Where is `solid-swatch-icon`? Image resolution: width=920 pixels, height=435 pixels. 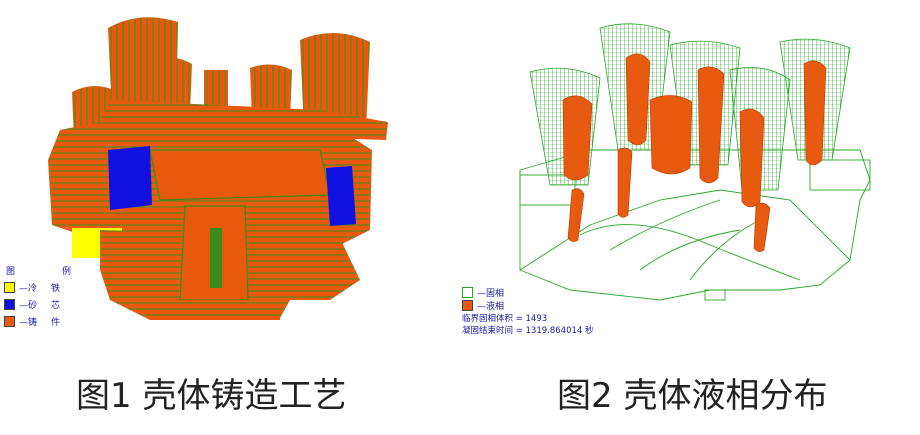
solid-swatch-icon is located at coordinates (467, 292).